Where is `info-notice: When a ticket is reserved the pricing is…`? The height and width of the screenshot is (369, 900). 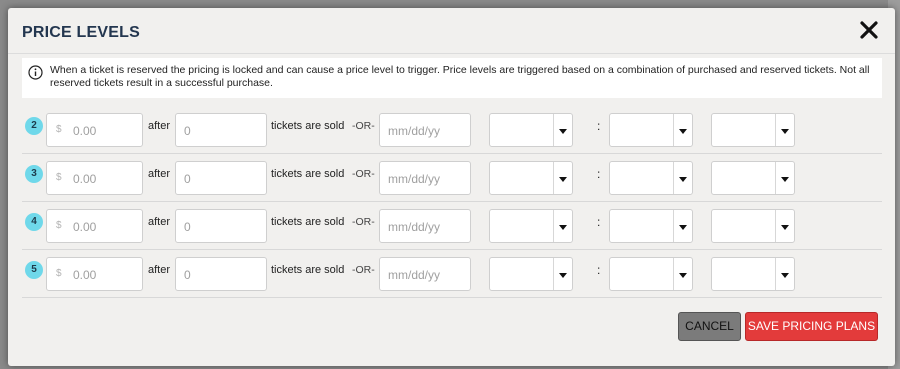 info-notice: When a ticket is reserved the pricing is… is located at coordinates (452, 78).